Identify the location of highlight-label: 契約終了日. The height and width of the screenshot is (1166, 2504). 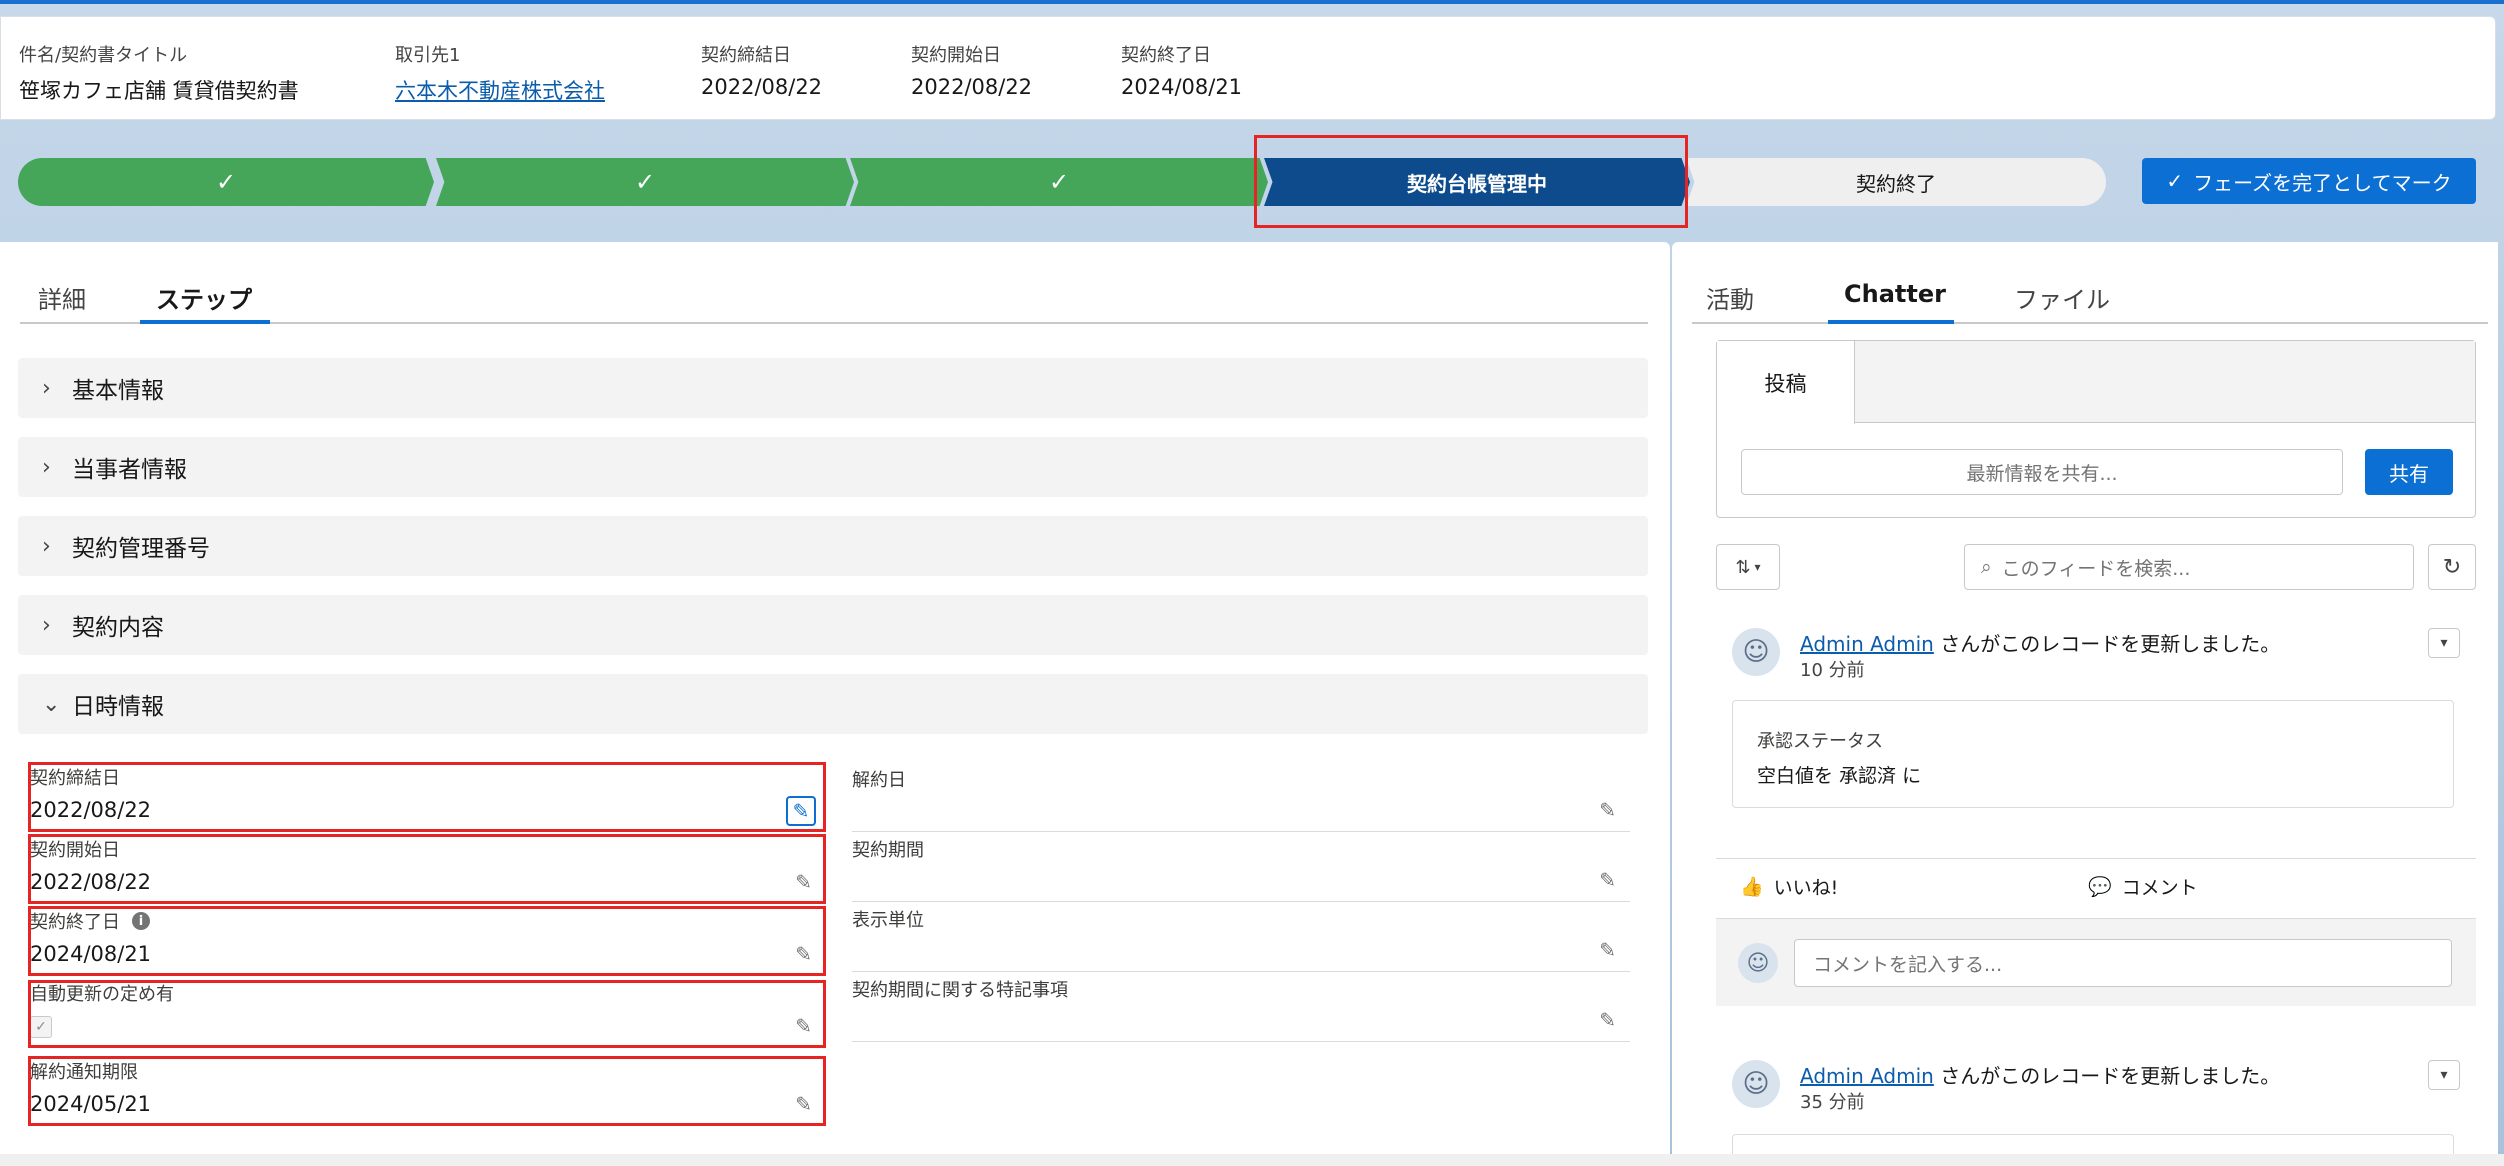
(1166, 55).